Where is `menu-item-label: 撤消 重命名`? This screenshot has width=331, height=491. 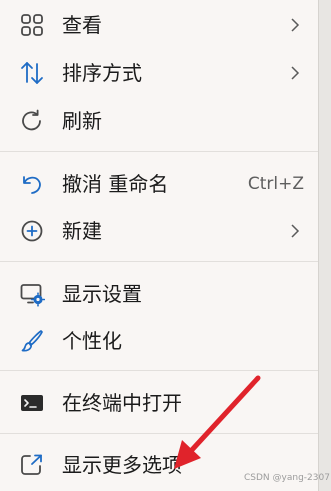 menu-item-label: 撤消 重命名 is located at coordinates (115, 184).